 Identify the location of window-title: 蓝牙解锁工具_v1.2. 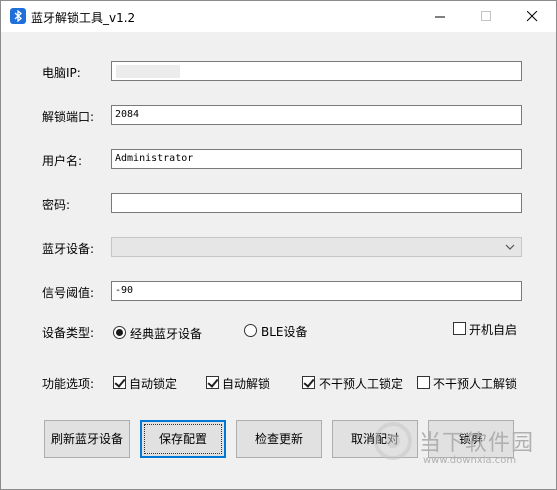
(83, 18).